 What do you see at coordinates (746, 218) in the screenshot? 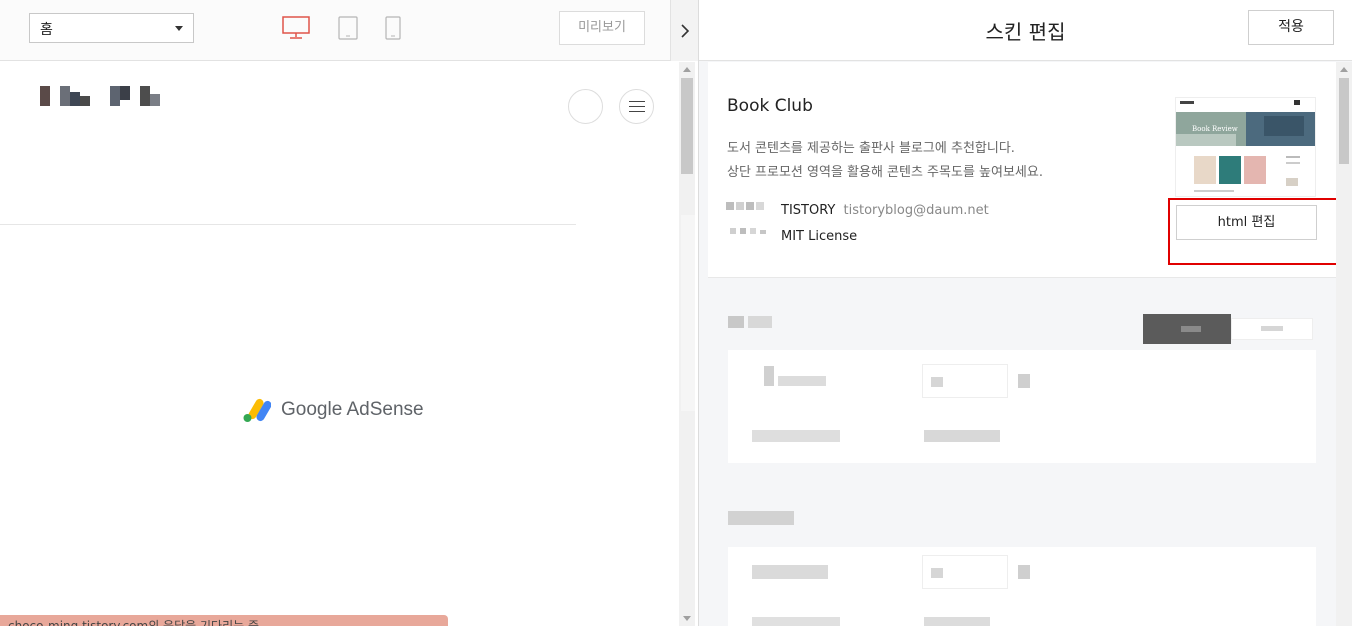
I see `meta-labels-redacted` at bounding box center [746, 218].